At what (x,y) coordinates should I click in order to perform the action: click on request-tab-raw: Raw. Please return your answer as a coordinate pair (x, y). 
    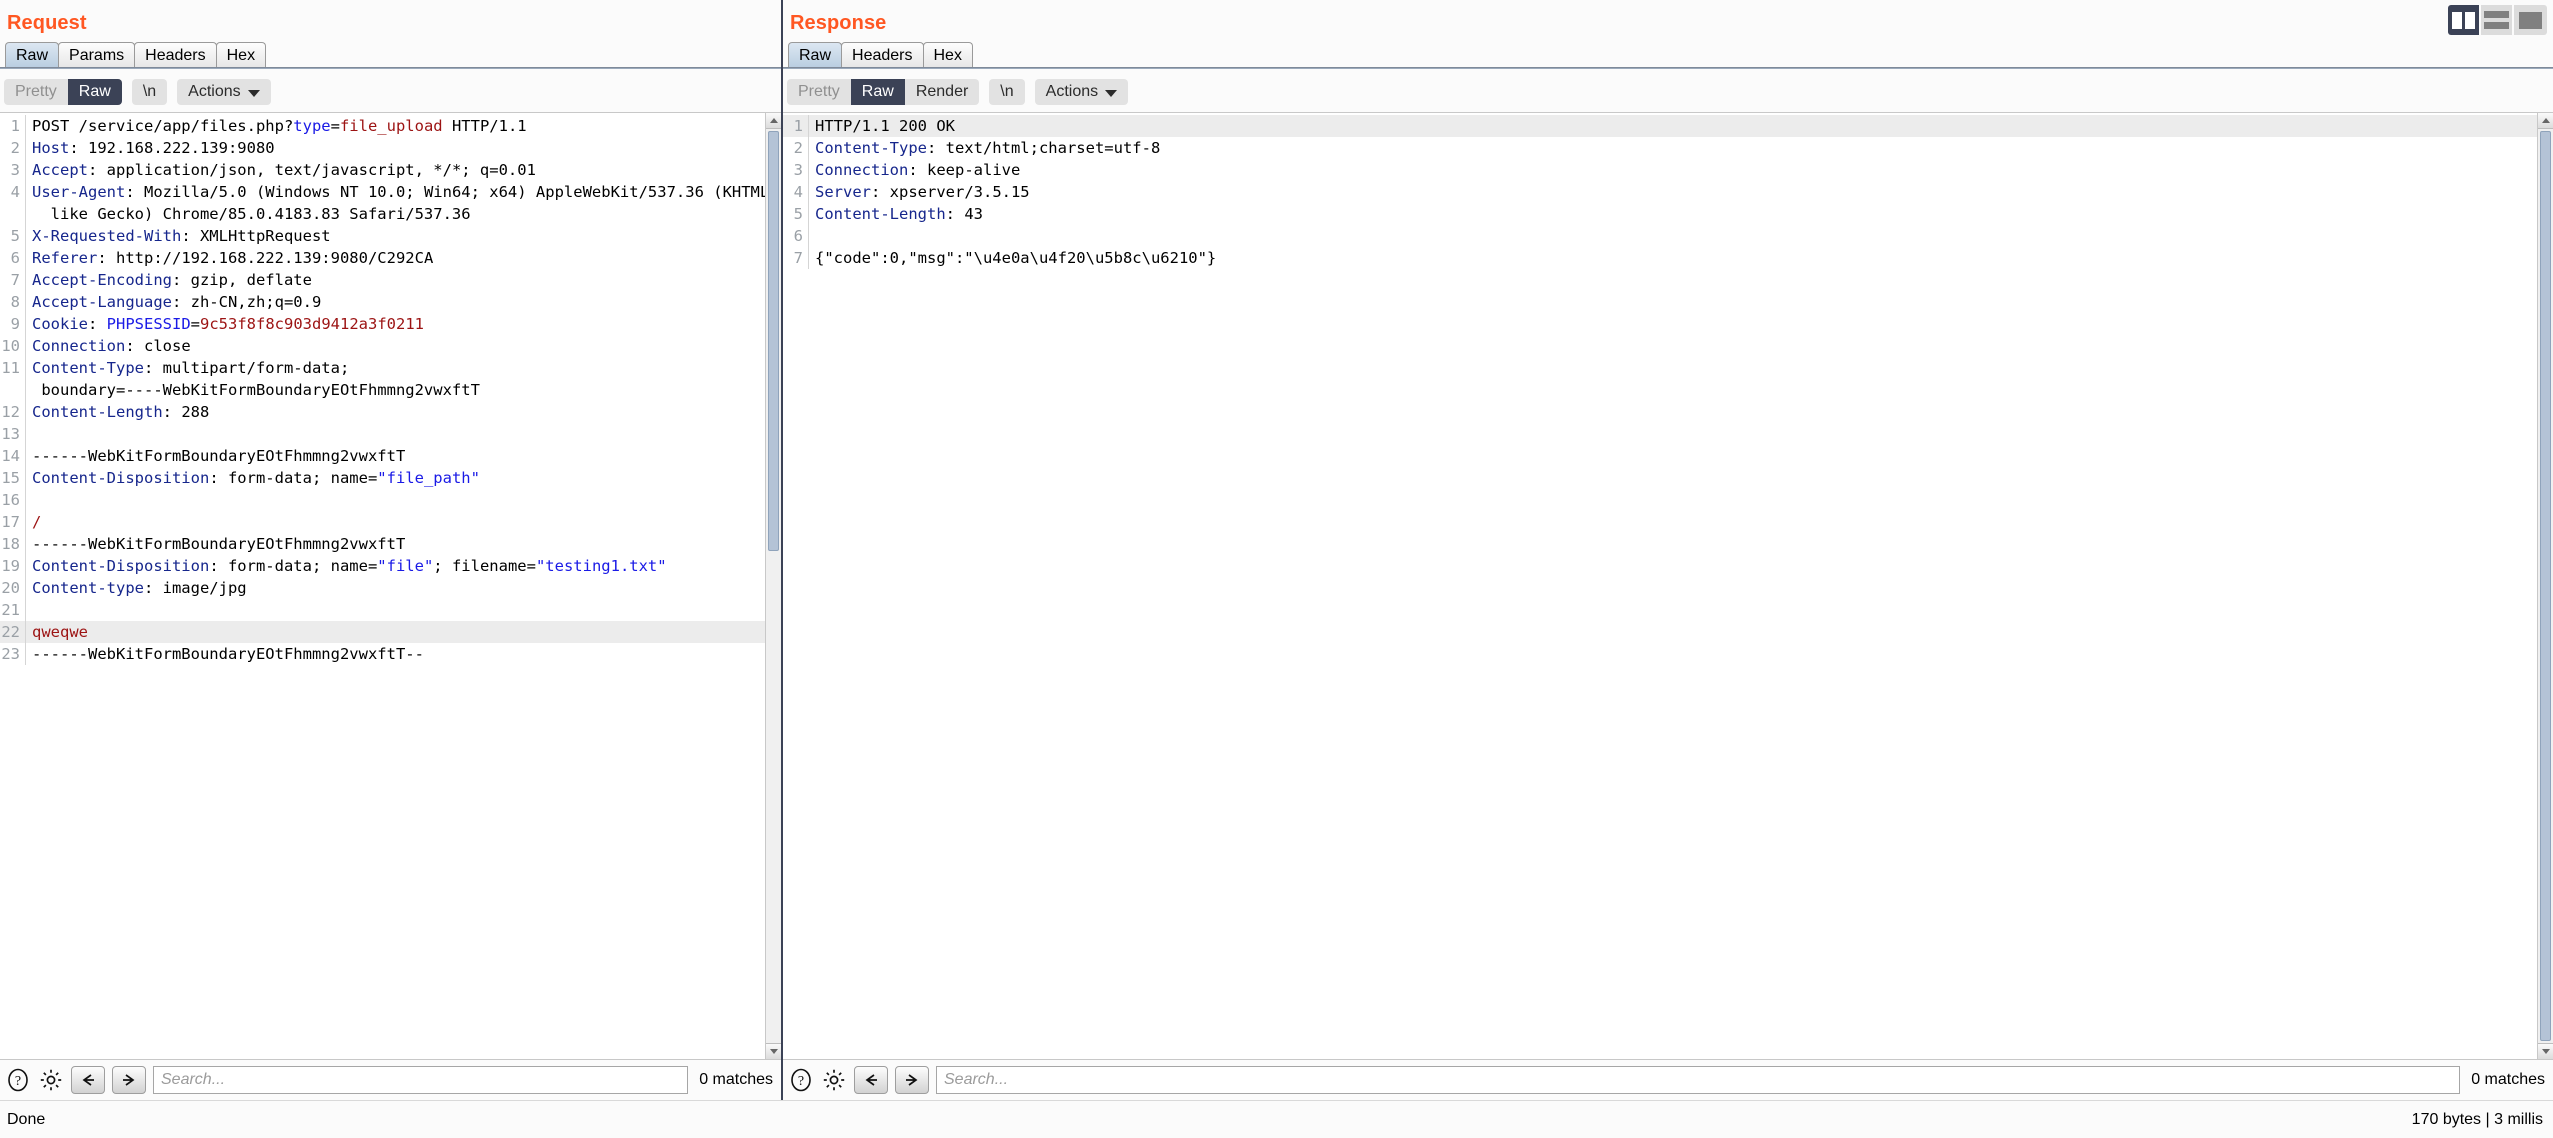
    Looking at the image, I should click on (32, 55).